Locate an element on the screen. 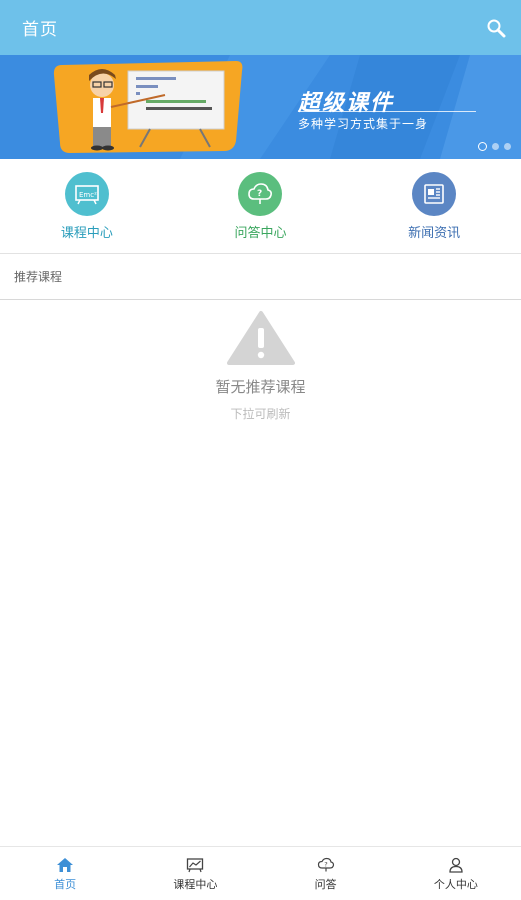 The width and height of the screenshot is (521, 900). quicknav-label: 课程中心 is located at coordinates (86, 233).